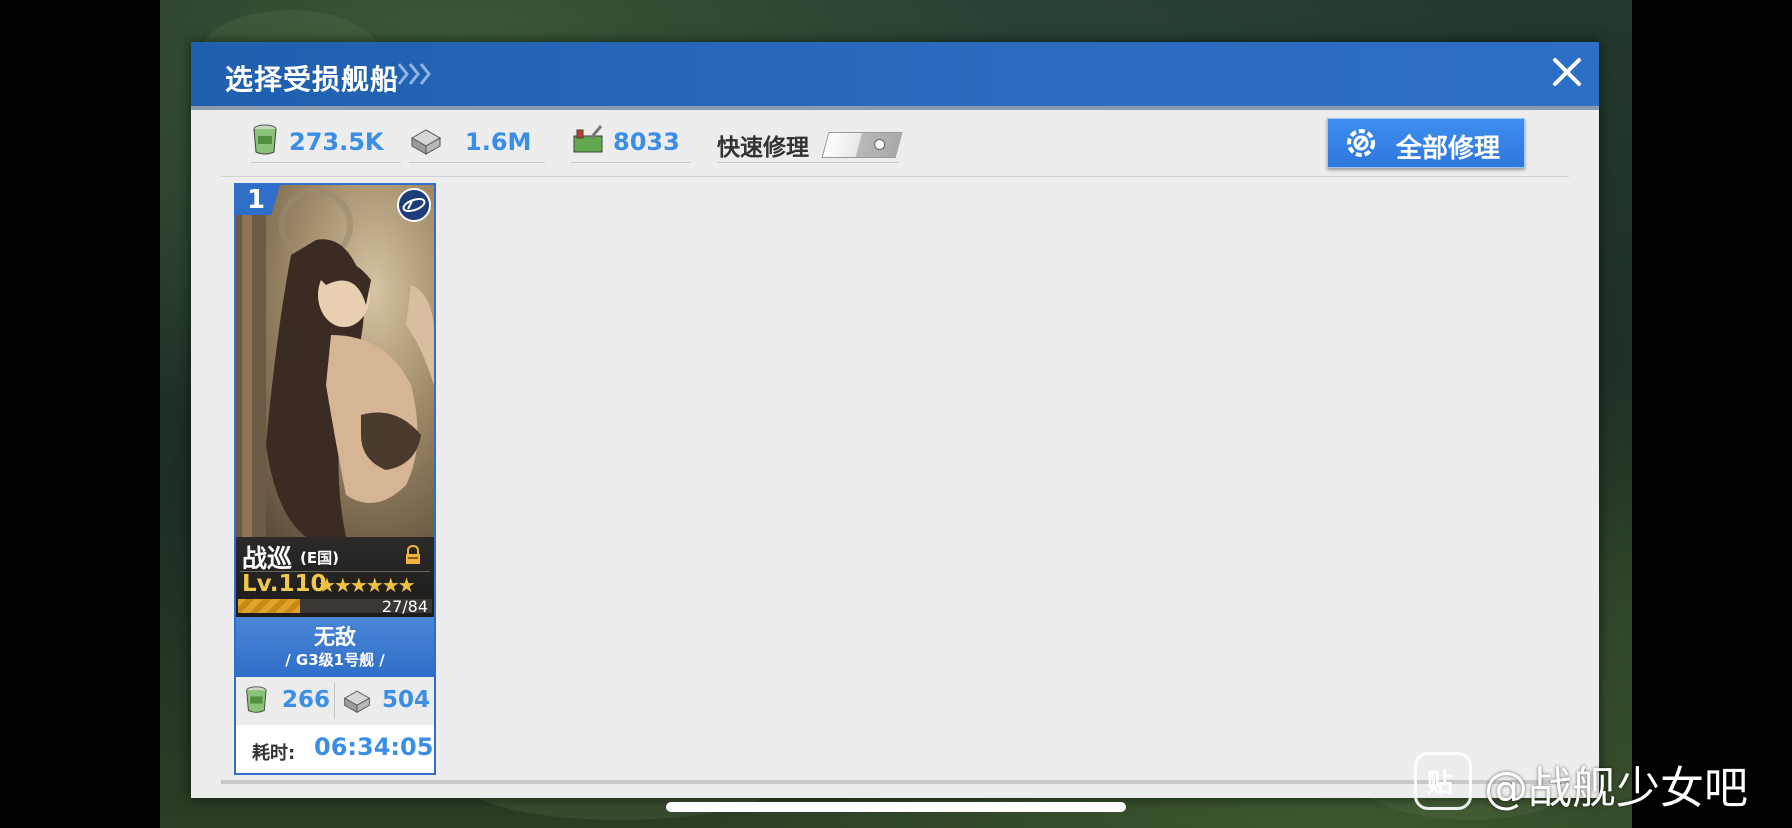 This screenshot has height=828, width=1792. I want to click on repair-time-row: 耗时: 06:34:05, so click(335, 749).